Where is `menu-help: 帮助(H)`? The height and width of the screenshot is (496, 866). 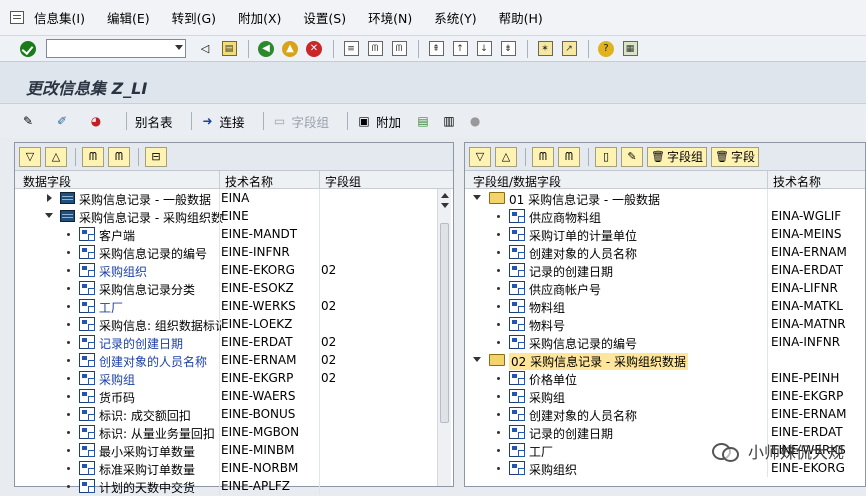
menu-help: 帮助(H) is located at coordinates (521, 17).